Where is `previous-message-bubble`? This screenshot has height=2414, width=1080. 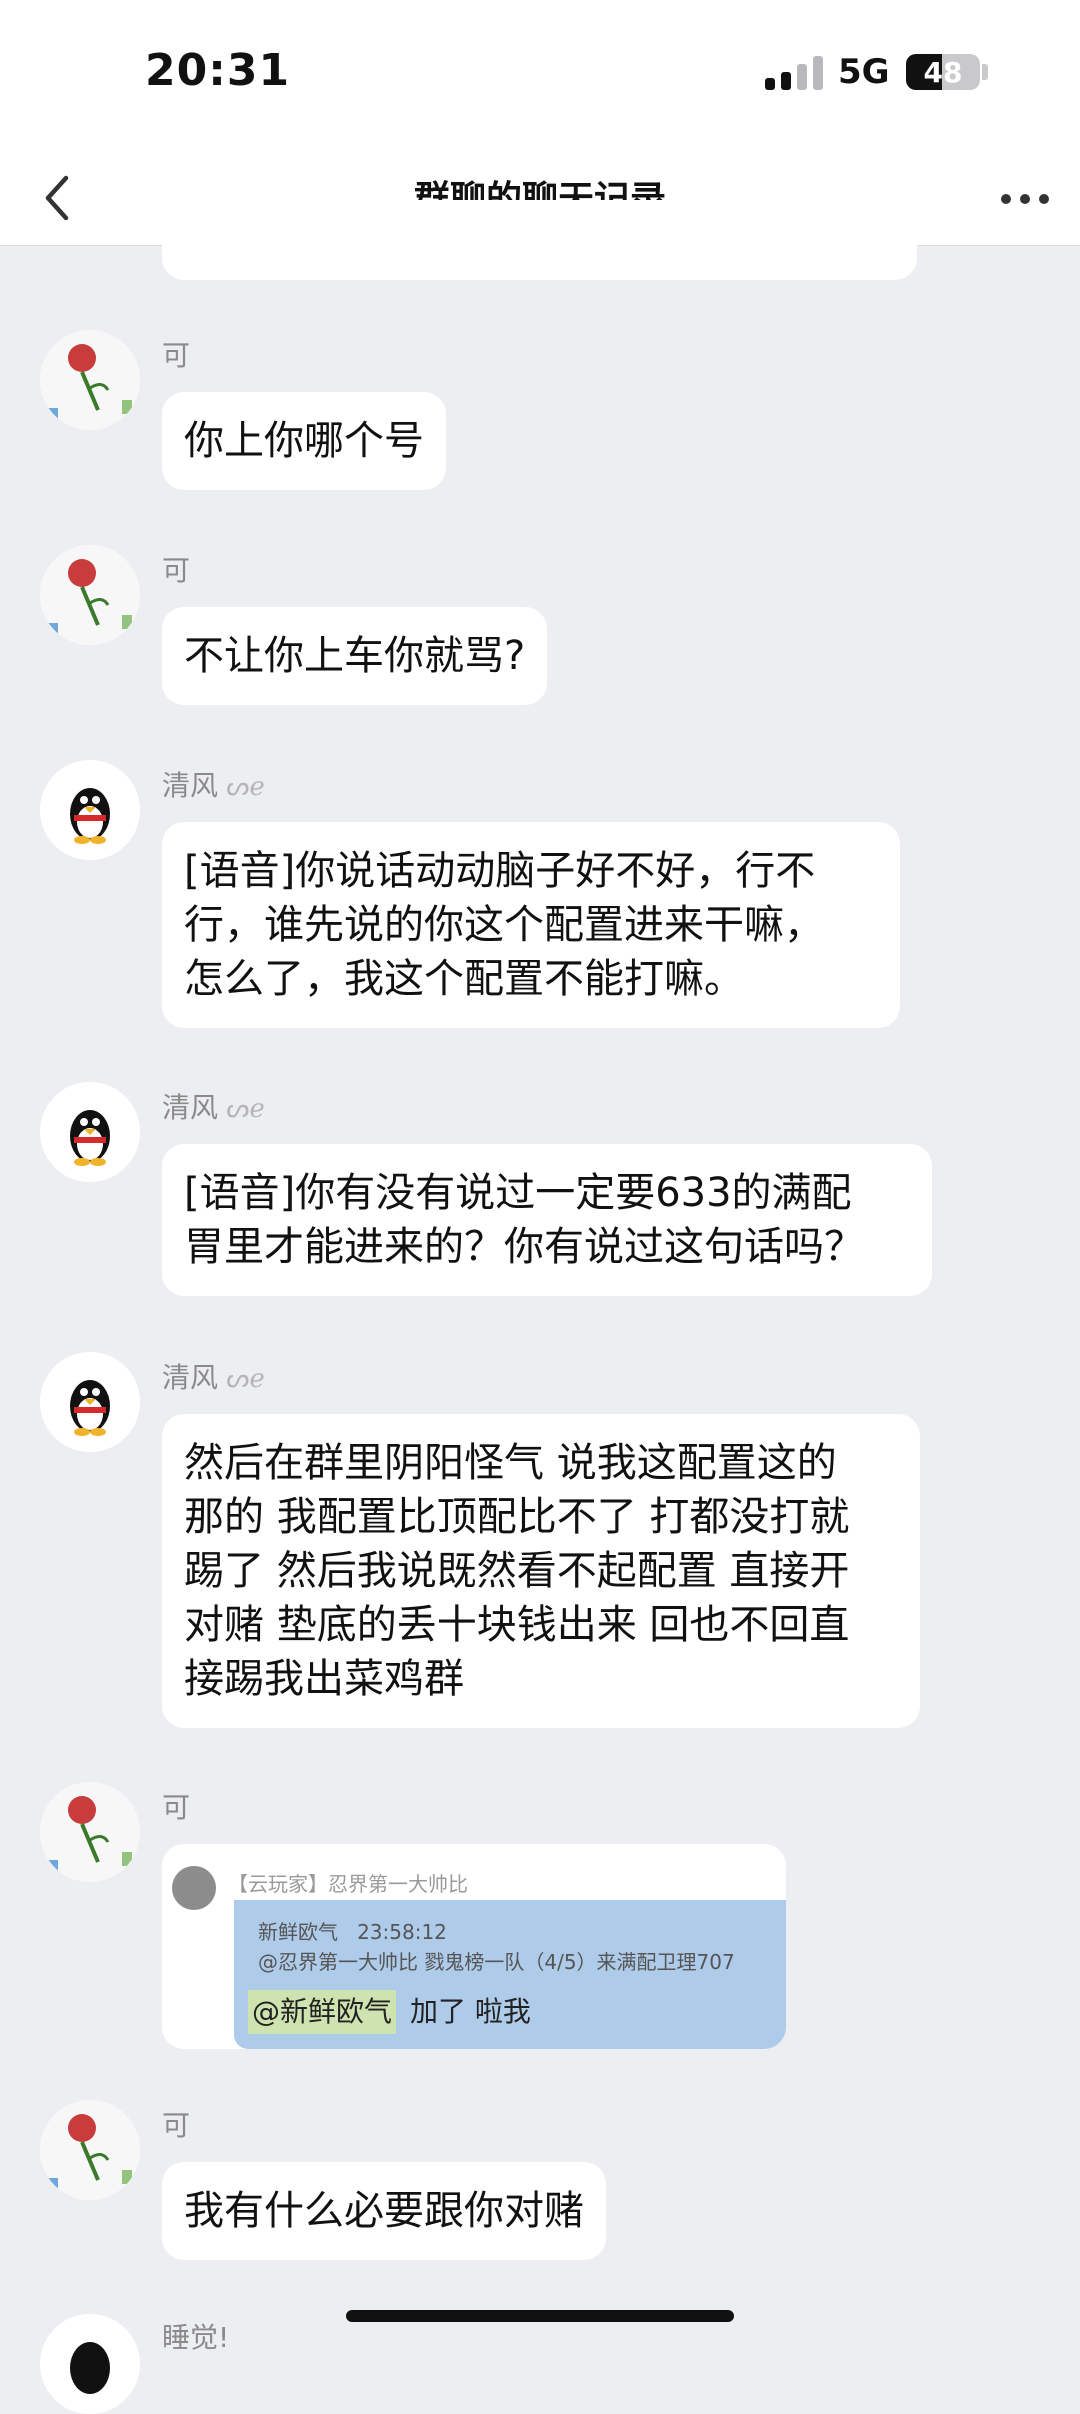
previous-message-bubble is located at coordinates (539, 240).